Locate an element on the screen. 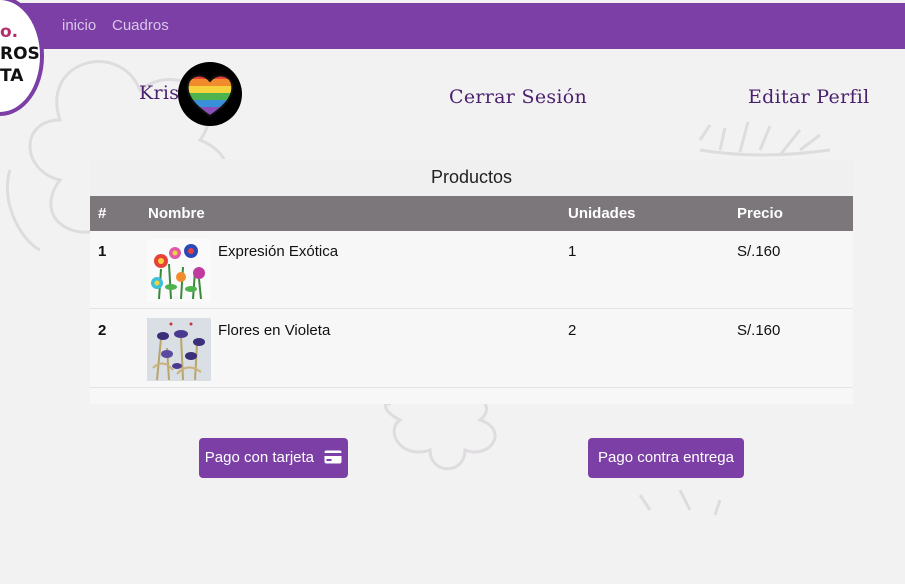 The width and height of the screenshot is (905, 584). column-header-price: Precio is located at coordinates (760, 213).